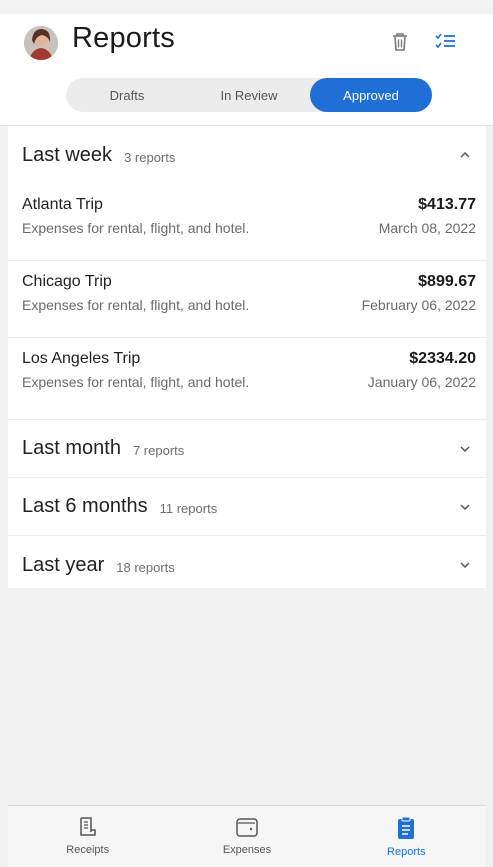  What do you see at coordinates (246, 7) in the screenshot?
I see `status-bar` at bounding box center [246, 7].